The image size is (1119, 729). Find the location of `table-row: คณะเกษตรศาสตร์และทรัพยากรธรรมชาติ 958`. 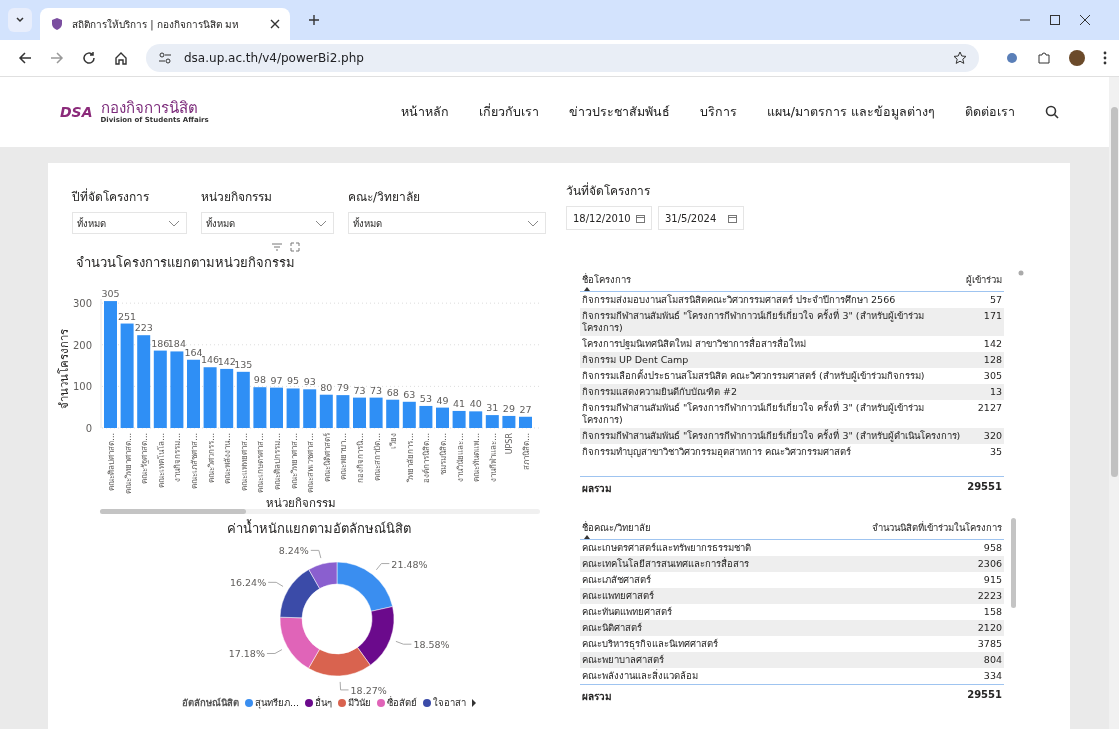

table-row: คณะเกษตรศาสตร์และทรัพยากรธรรมชาติ 958 is located at coordinates (792, 548).